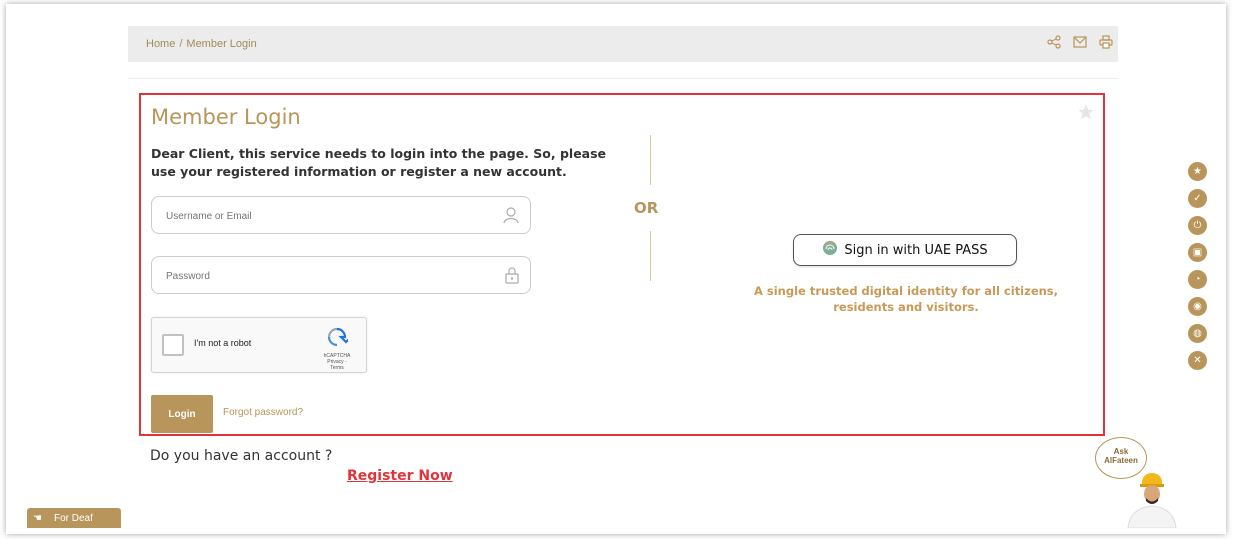  Describe the element at coordinates (1086, 114) in the screenshot. I see `favorite-star-icon` at that location.